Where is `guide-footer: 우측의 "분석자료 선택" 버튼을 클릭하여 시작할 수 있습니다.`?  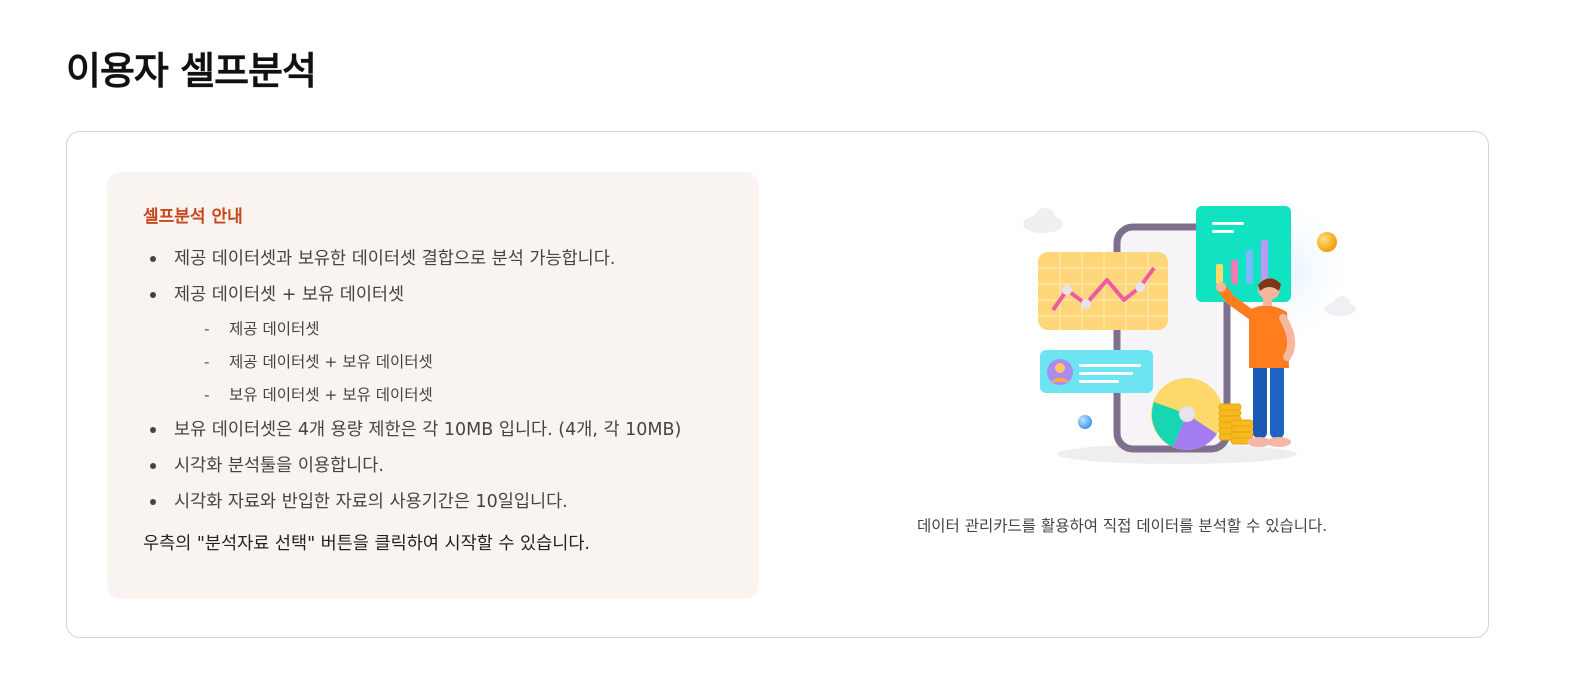 guide-footer: 우측의 "분석자료 선택" 버튼을 클릭하여 시작할 수 있습니다. is located at coordinates (366, 544).